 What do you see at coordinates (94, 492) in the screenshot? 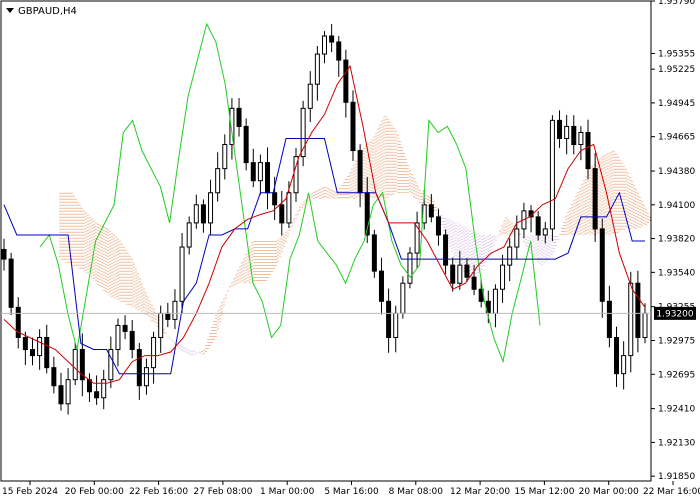
I see `x-tick-label: 20 Feb 00:00` at bounding box center [94, 492].